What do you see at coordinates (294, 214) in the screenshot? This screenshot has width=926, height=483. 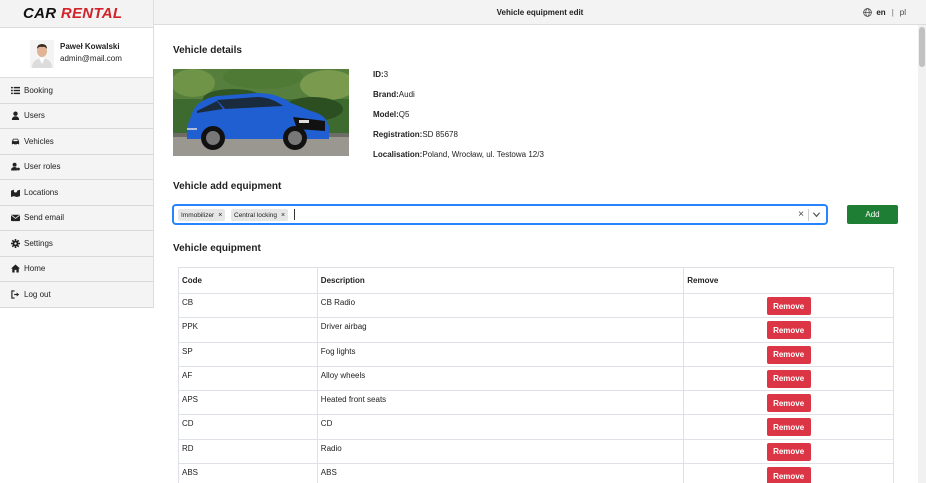 I see `text-cursor` at bounding box center [294, 214].